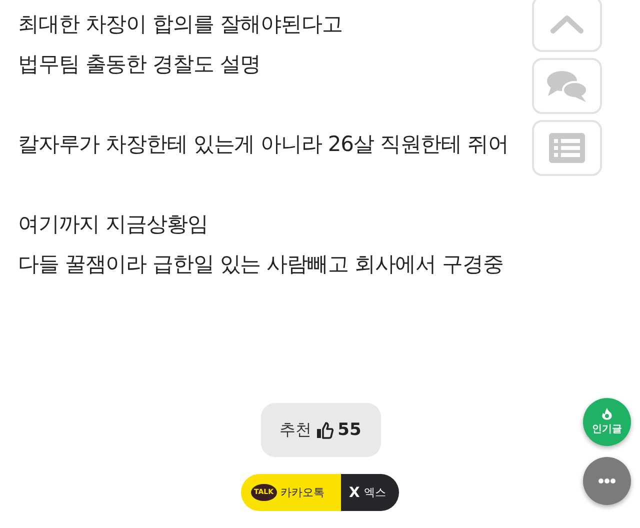 The height and width of the screenshot is (528, 640). I want to click on scroll-top-button, so click(567, 26).